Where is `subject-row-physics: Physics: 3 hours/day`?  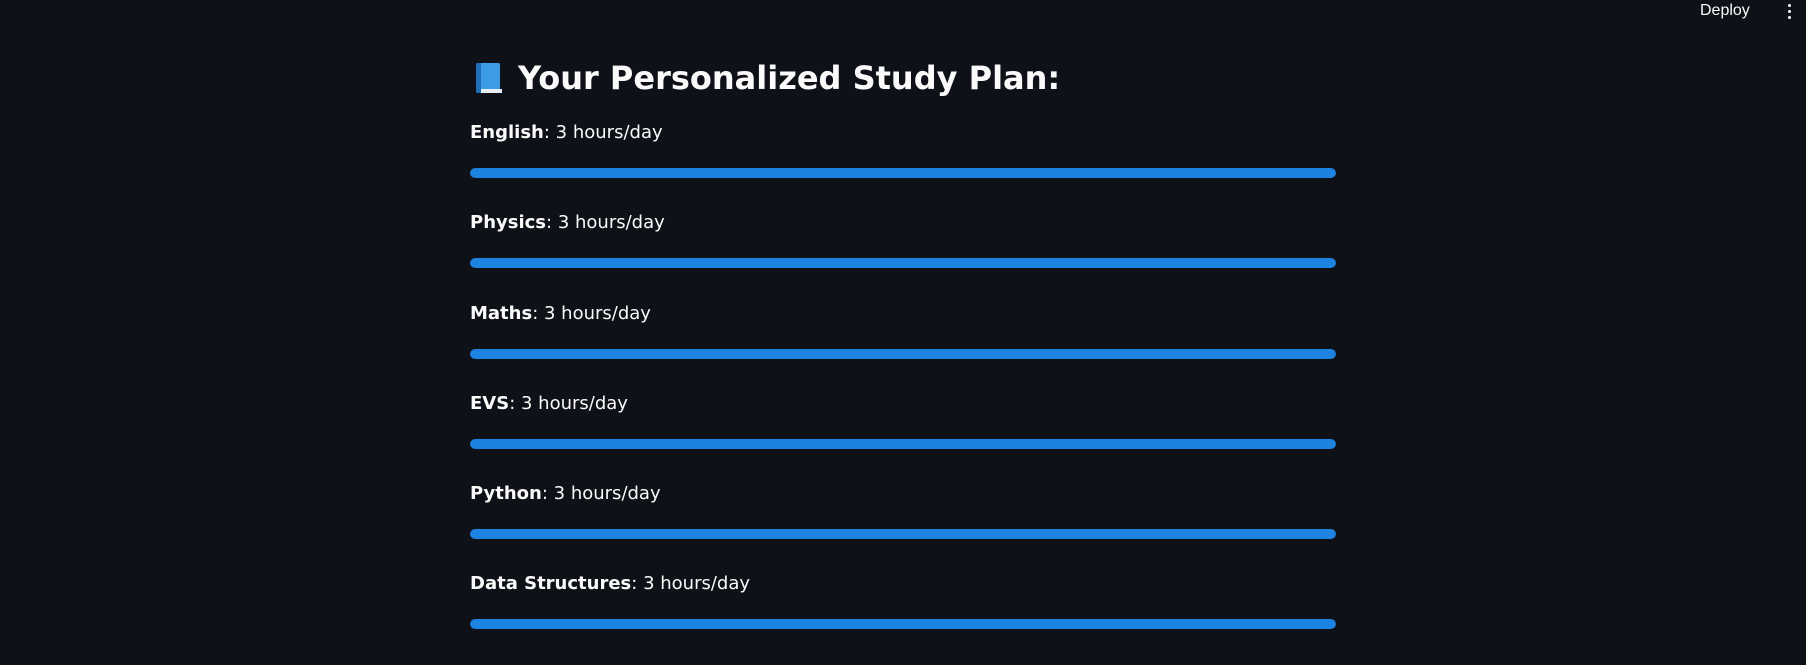
subject-row-physics: Physics: 3 hours/day is located at coordinates (903, 243).